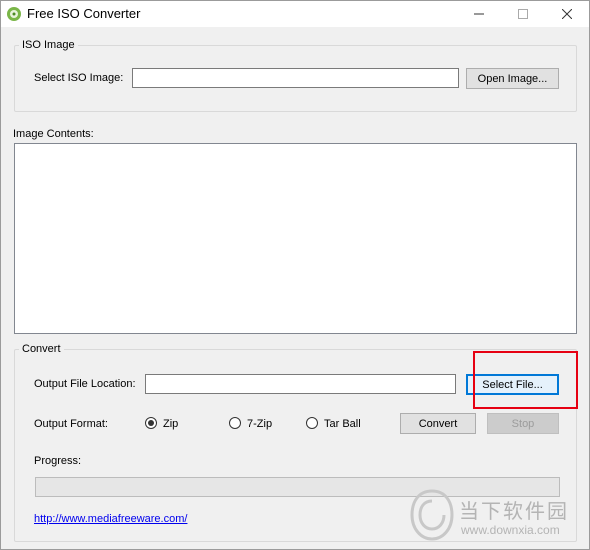 The height and width of the screenshot is (550, 590). I want to click on output-location-input, so click(300, 384).